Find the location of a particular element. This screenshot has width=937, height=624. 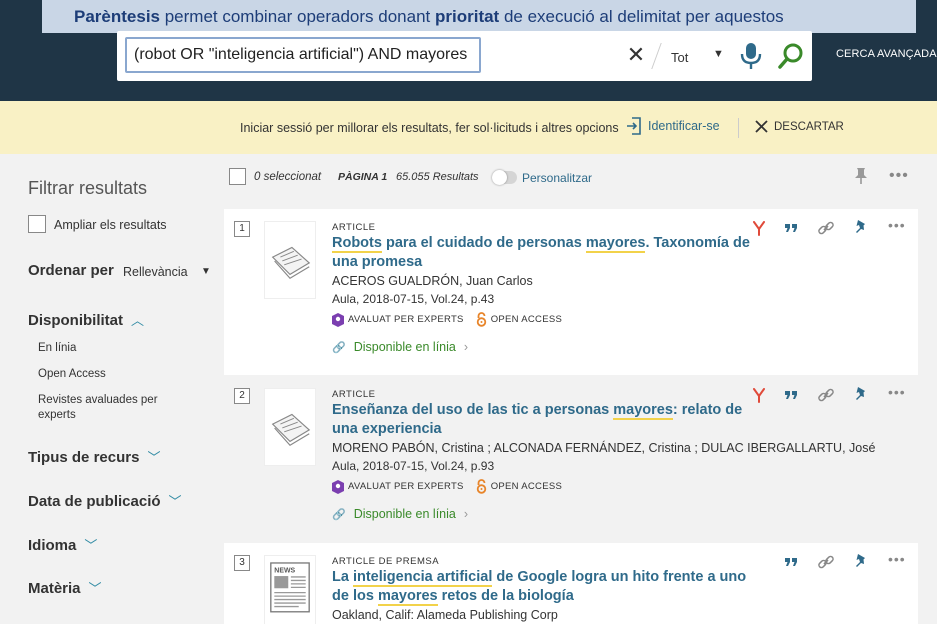

tip-keyword-parentheses: Parèntesis is located at coordinates (117, 16).